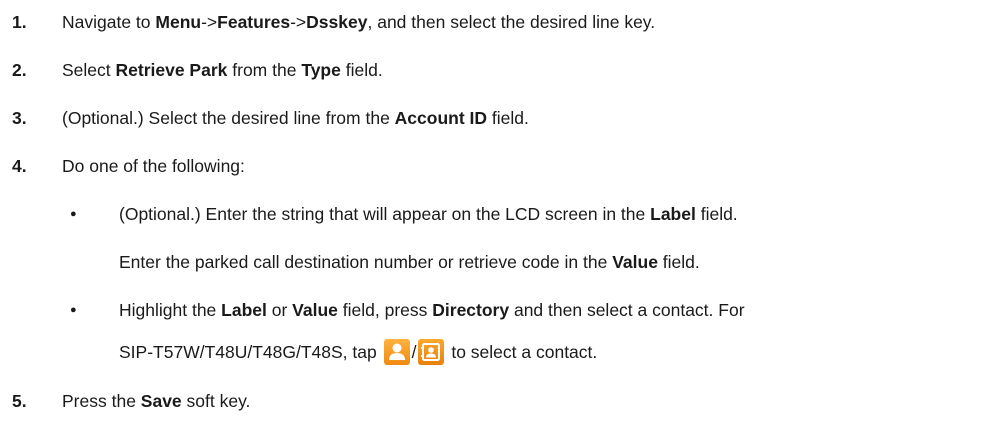 The width and height of the screenshot is (982, 423). Describe the element at coordinates (431, 352) in the screenshot. I see `directory-book-icon` at that location.